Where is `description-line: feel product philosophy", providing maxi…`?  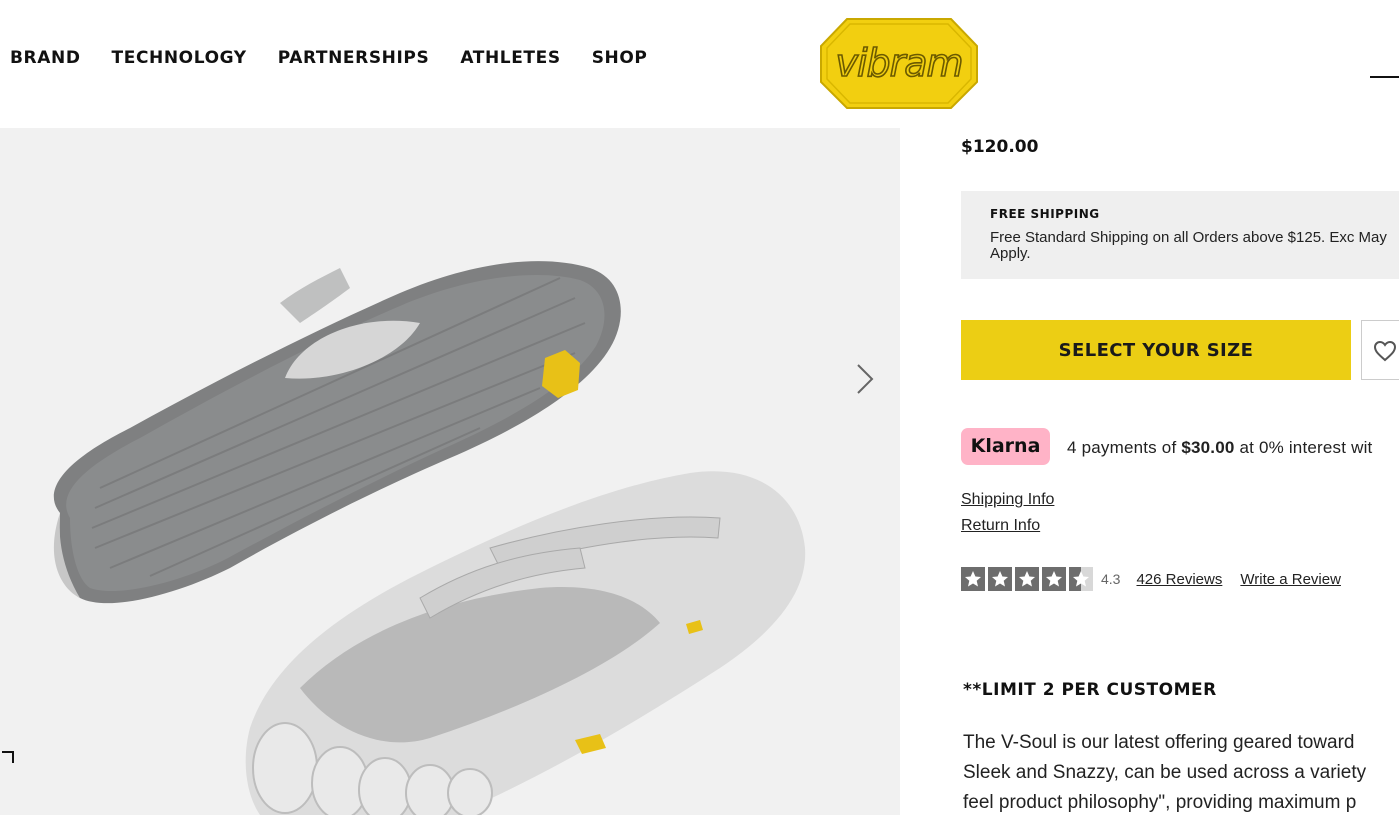
description-line: feel product philosophy", providing maxi… is located at coordinates (1160, 802).